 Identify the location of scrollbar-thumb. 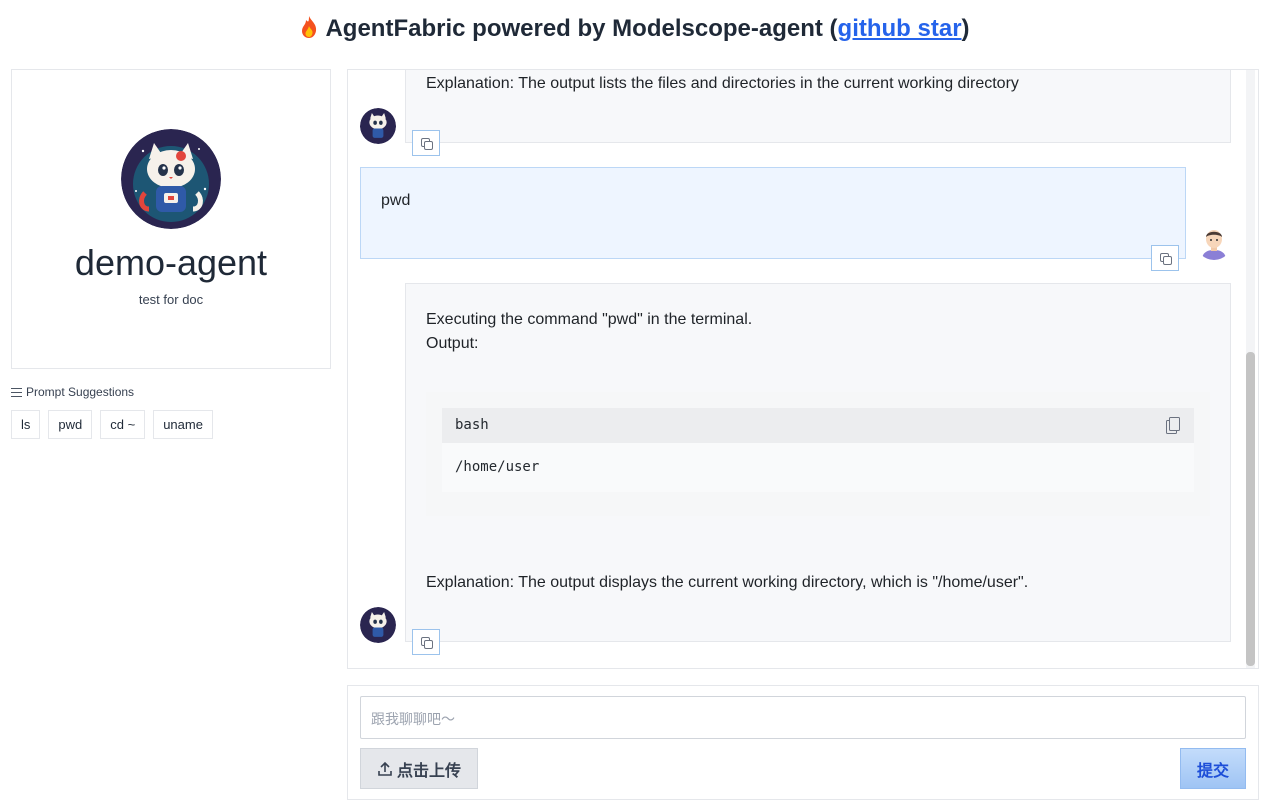
(1250, 509).